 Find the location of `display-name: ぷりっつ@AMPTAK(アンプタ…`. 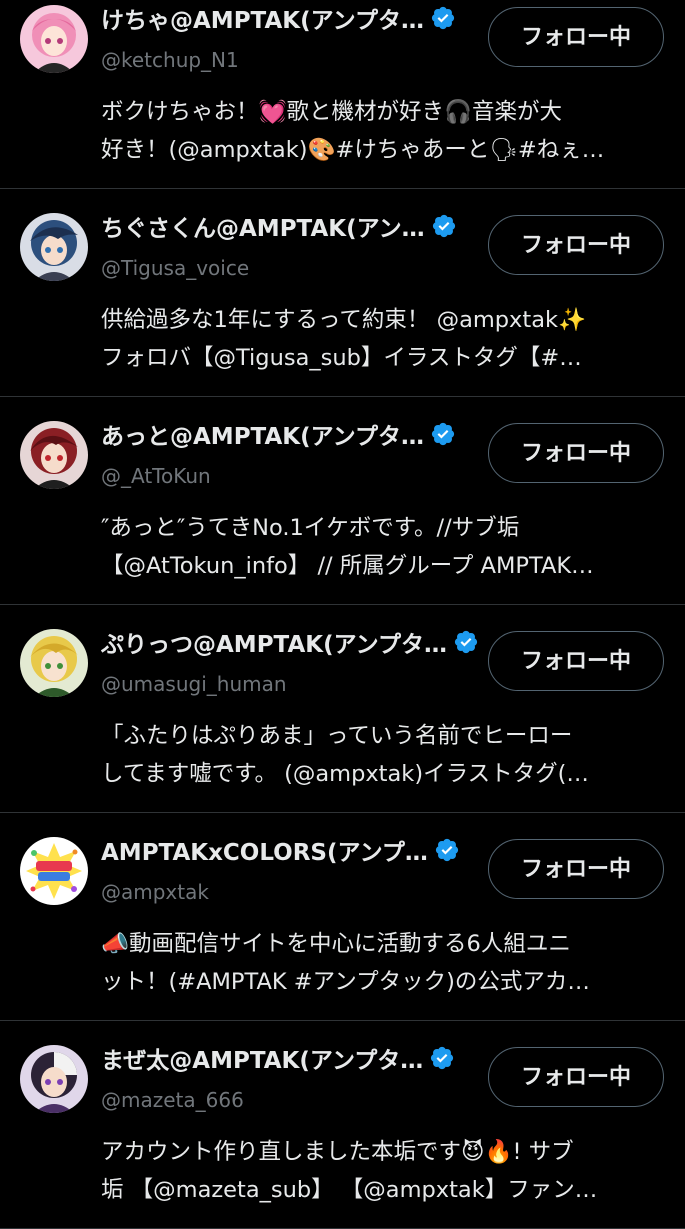

display-name: ぷりっつ@AMPTAK(アンプタ… is located at coordinates (274, 642).